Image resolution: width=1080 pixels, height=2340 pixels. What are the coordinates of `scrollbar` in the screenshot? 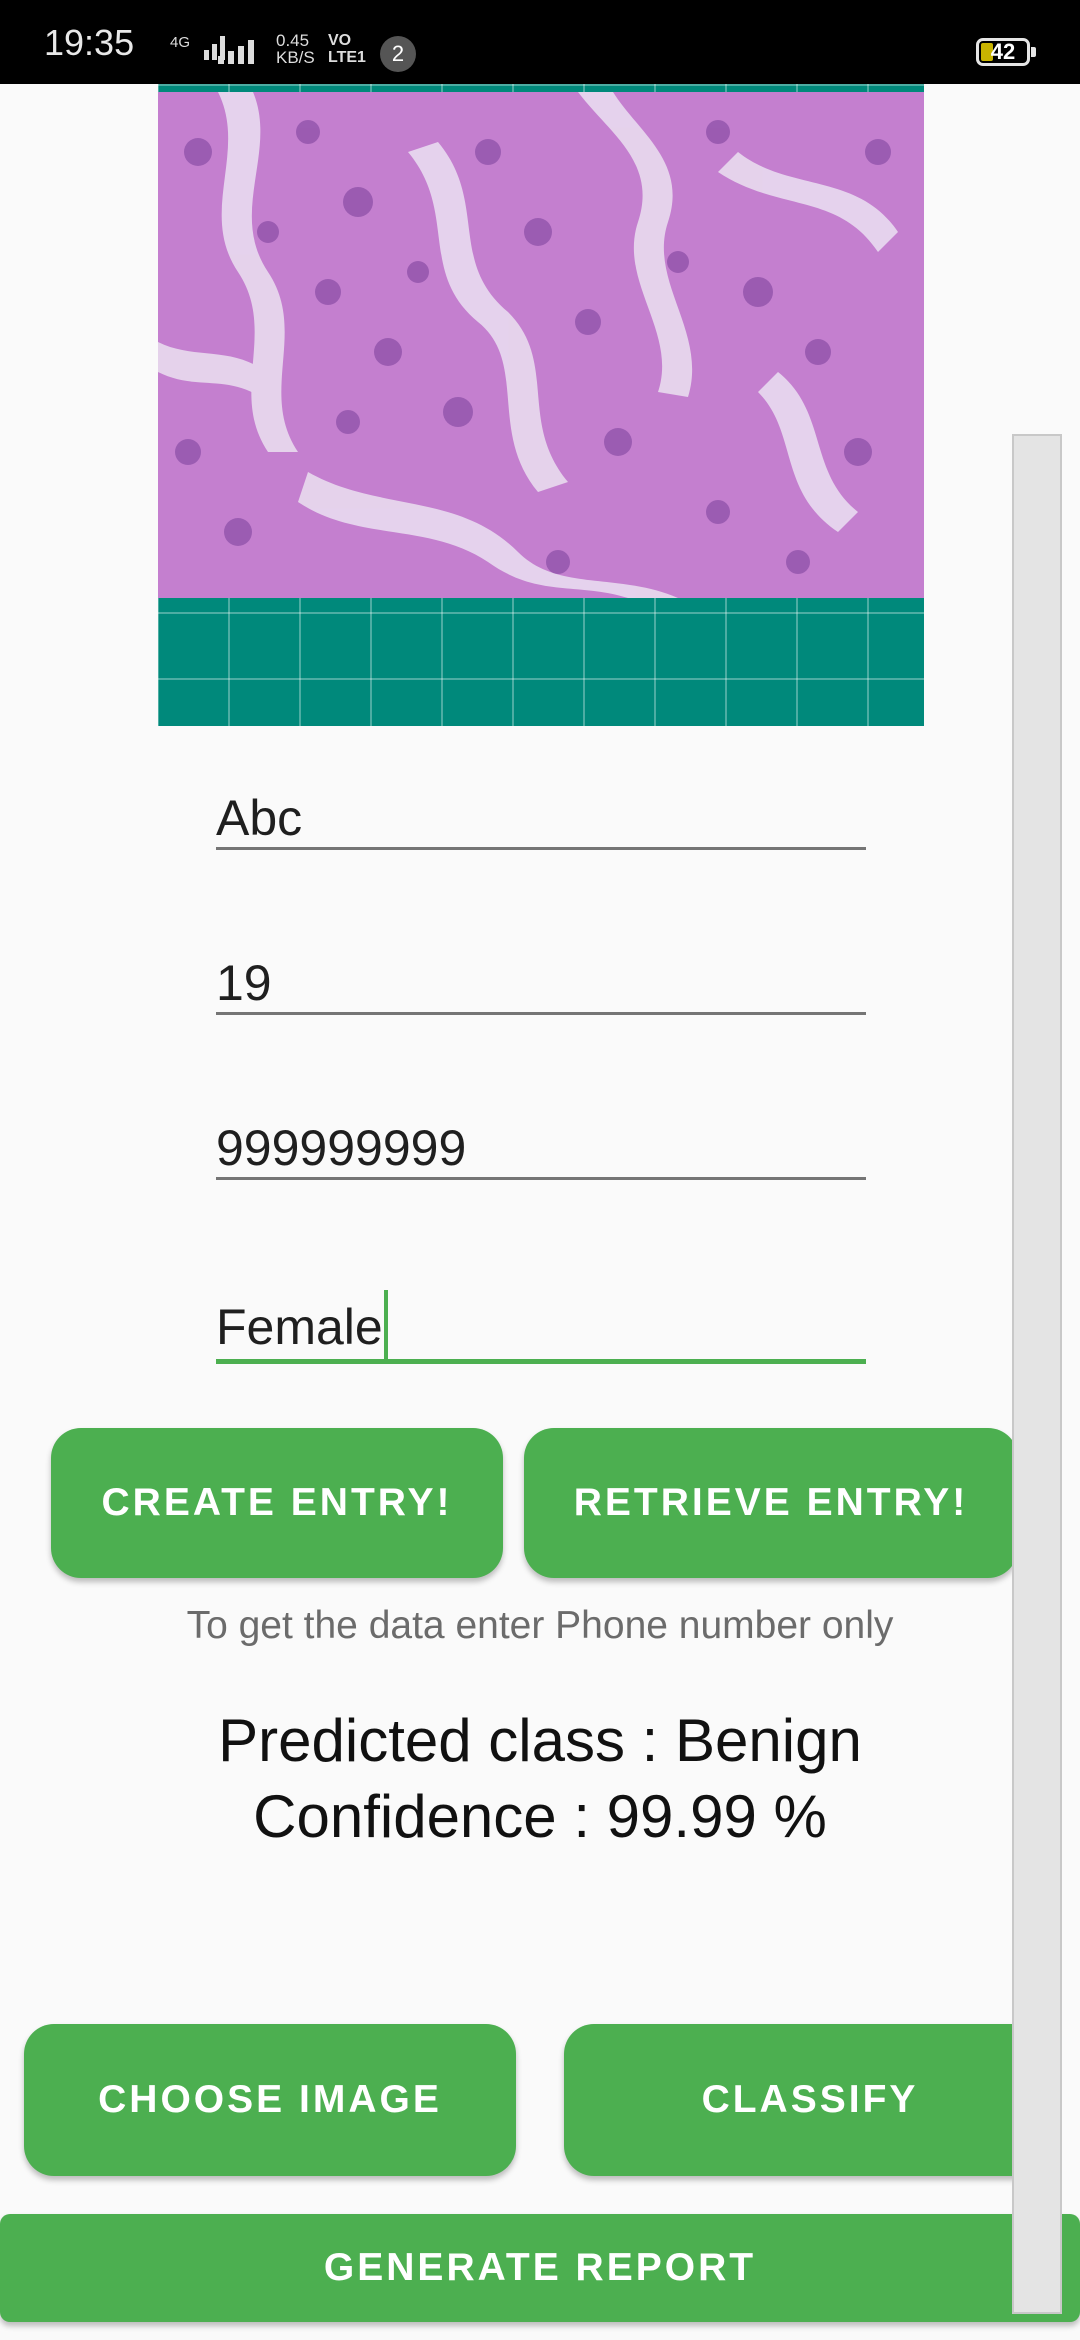 It's located at (1037, 1374).